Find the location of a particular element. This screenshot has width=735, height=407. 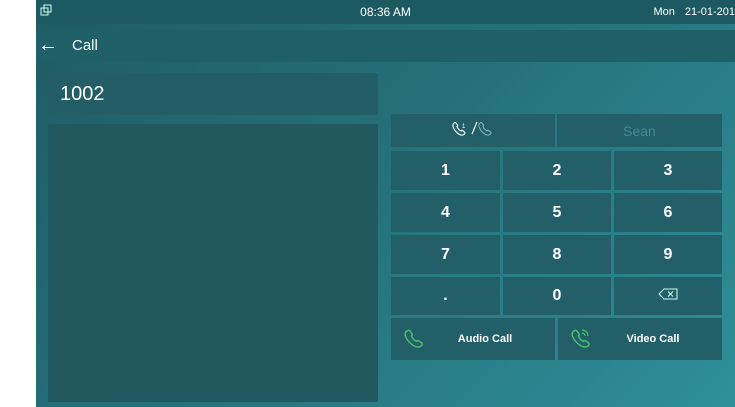

video-call-label: Video Call is located at coordinates (653, 339).